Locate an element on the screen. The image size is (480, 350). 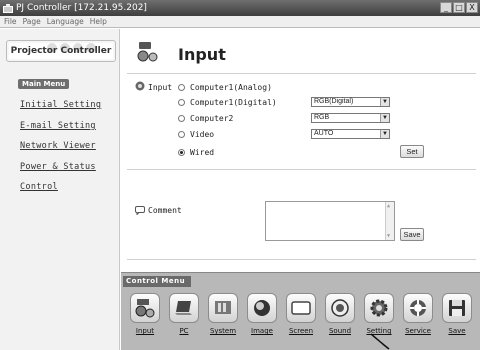
projector-controller-logo: Projector Controller is located at coordinates (61, 51).